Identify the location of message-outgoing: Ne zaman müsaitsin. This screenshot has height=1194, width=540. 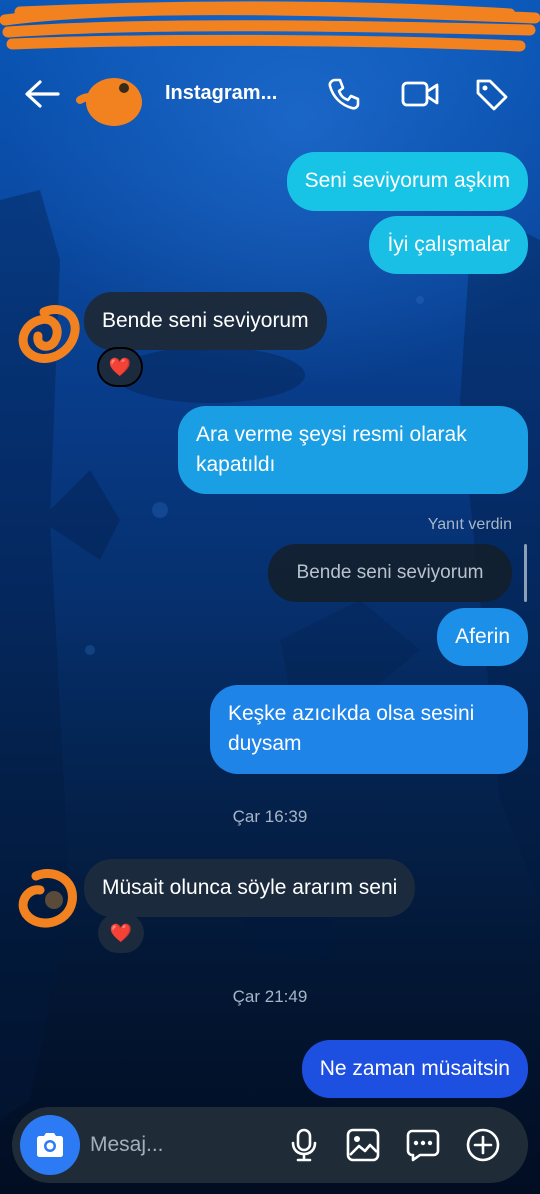
(414, 1069).